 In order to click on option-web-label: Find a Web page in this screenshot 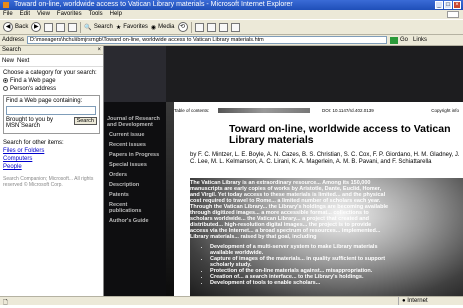, I will do `click(33, 81)`.